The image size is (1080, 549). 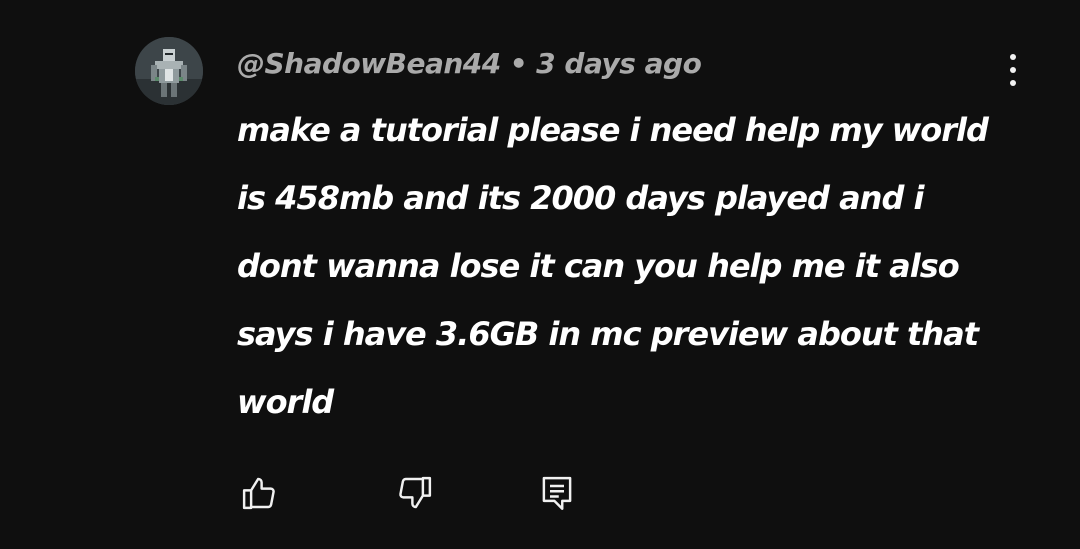 I want to click on reply-comment-icon, so click(x=557, y=493).